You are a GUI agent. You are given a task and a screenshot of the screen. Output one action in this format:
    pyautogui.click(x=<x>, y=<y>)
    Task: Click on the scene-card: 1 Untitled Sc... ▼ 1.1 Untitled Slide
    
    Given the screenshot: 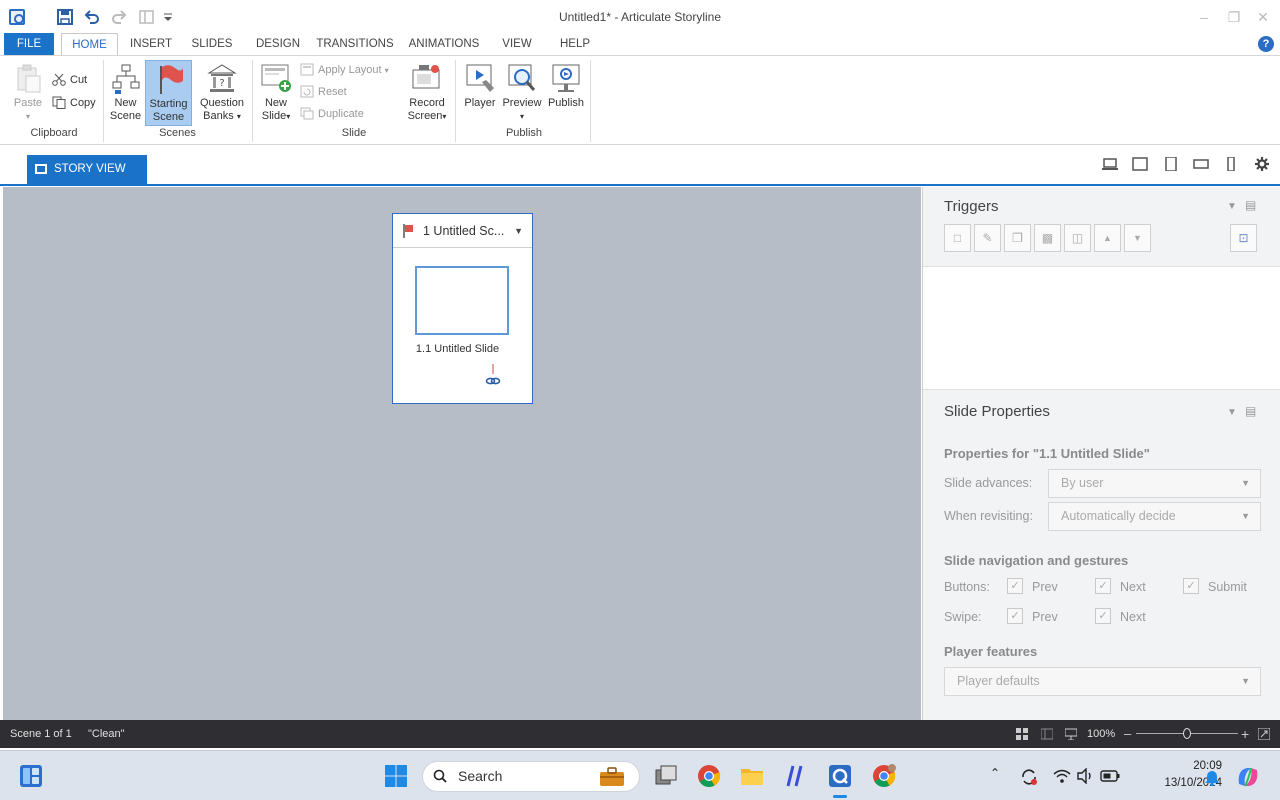 What is the action you would take?
    pyautogui.click(x=462, y=308)
    